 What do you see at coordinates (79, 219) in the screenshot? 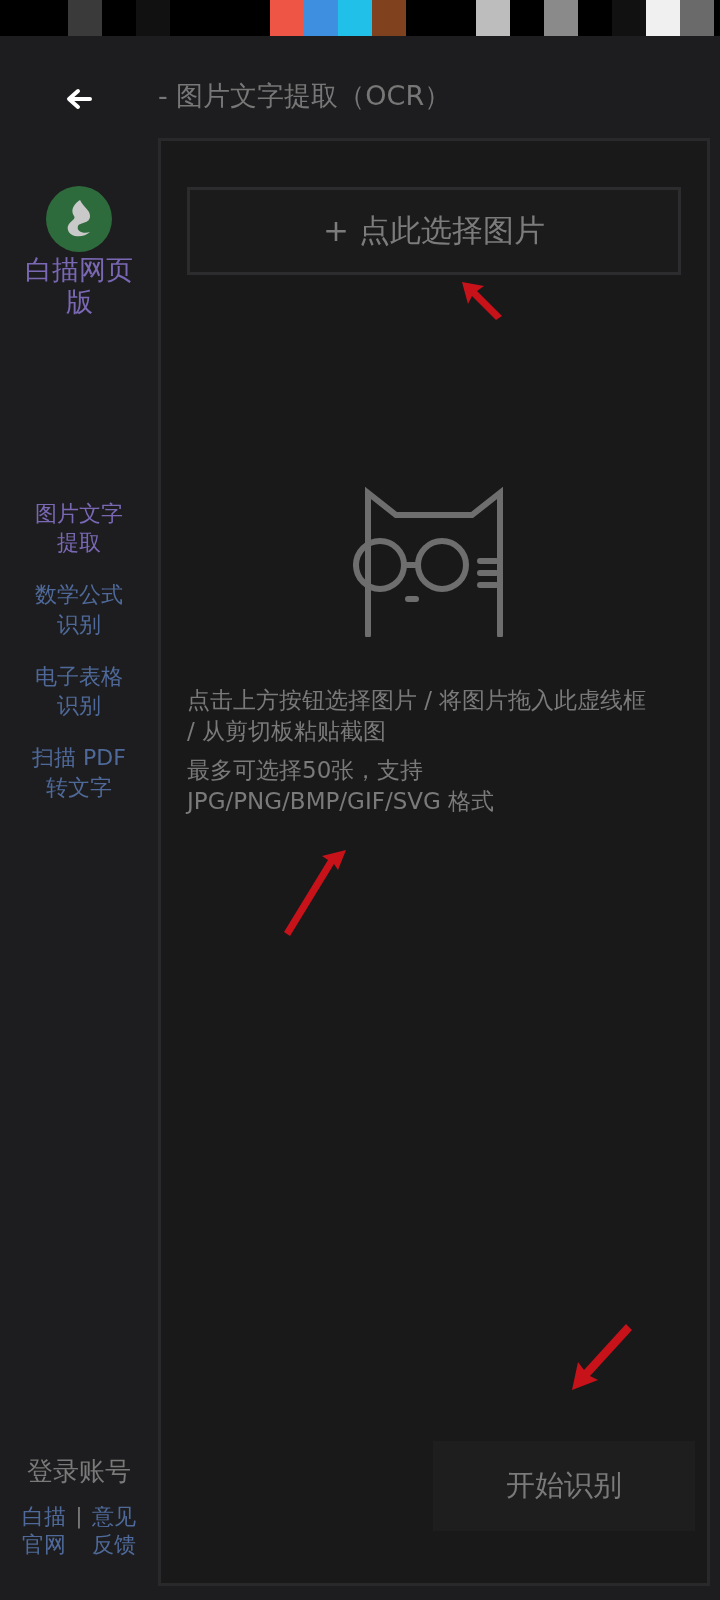
I see `squirrel-logo-icon` at bounding box center [79, 219].